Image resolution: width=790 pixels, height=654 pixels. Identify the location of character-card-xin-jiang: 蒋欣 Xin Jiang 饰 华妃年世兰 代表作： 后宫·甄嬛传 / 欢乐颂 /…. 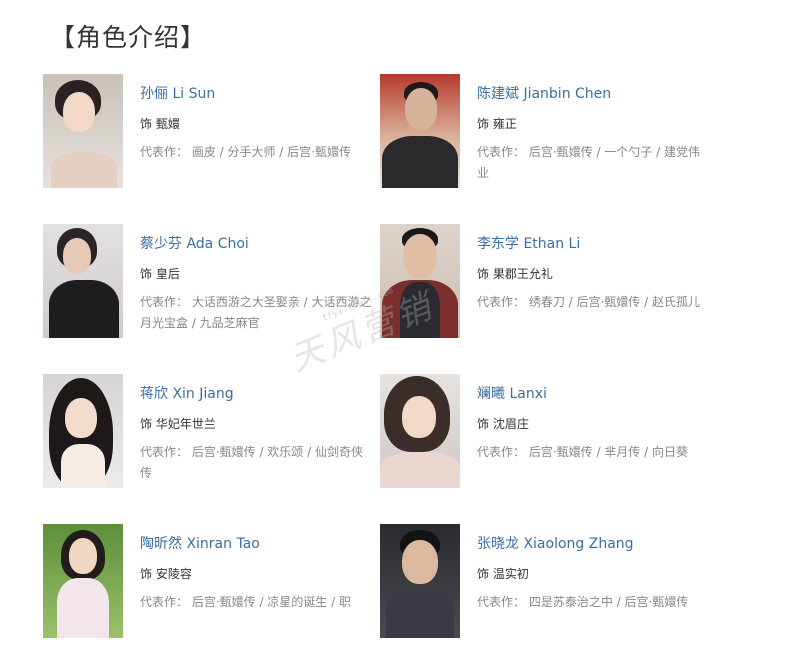
(208, 439).